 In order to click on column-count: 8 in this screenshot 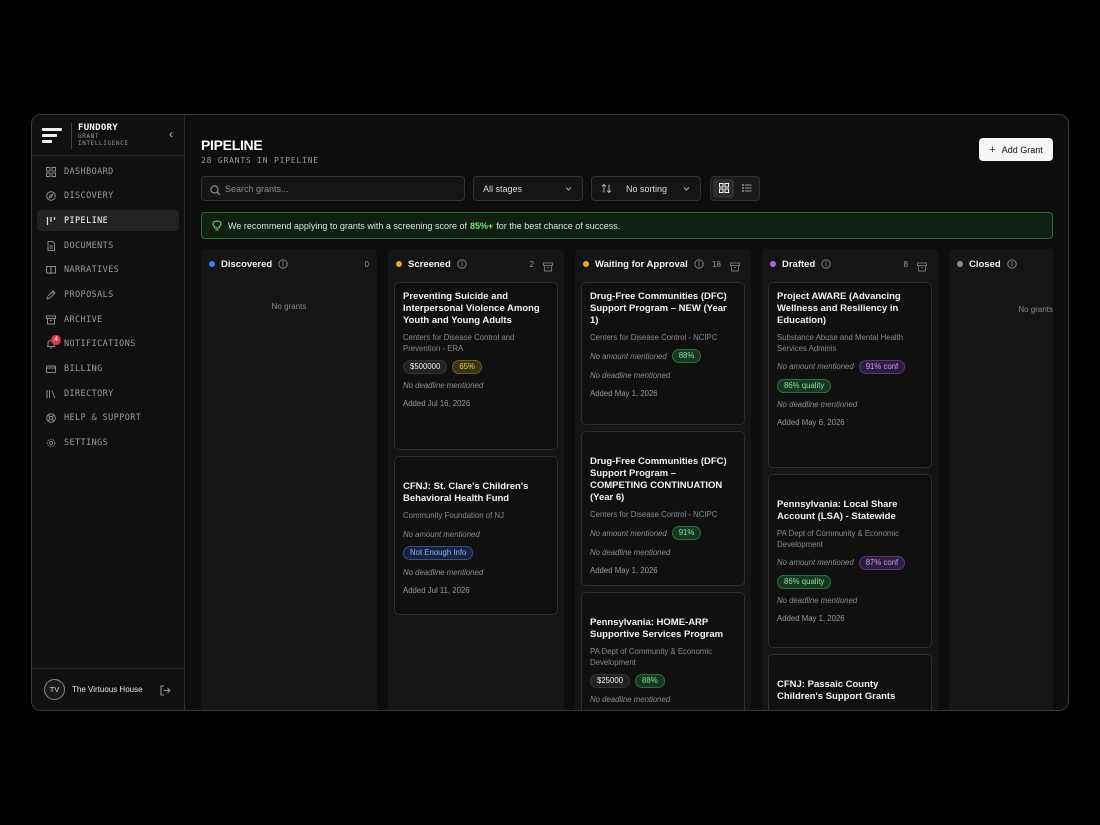, I will do `click(905, 264)`.